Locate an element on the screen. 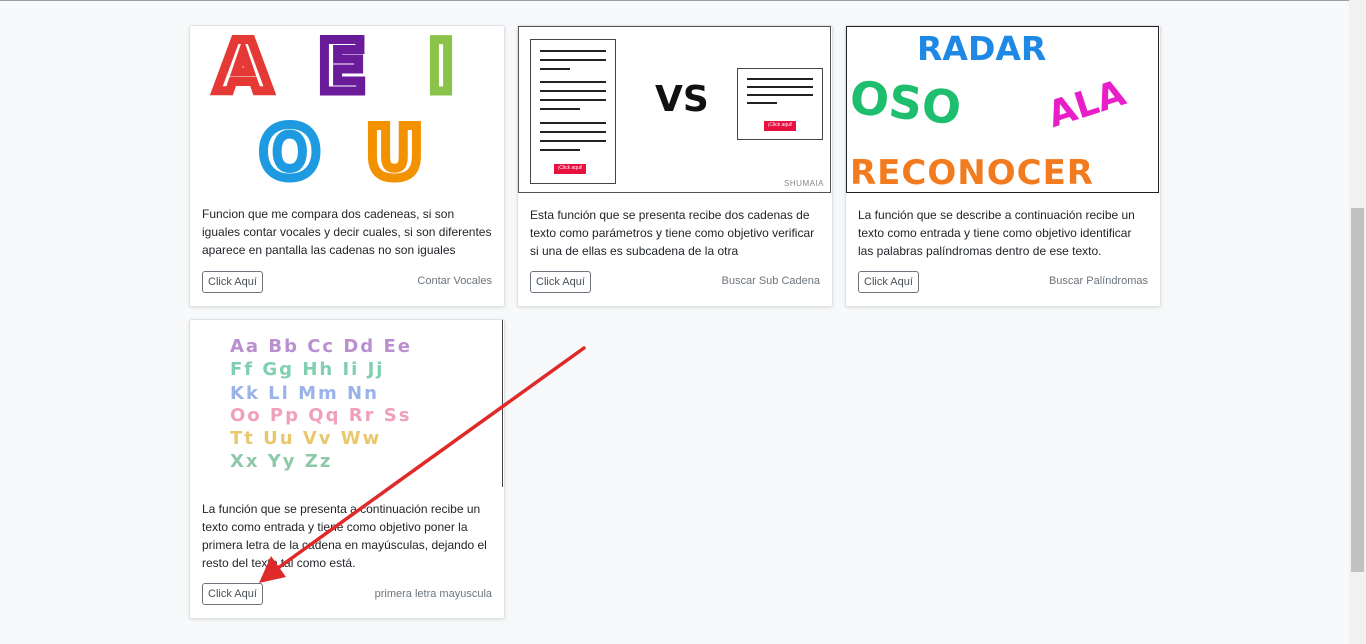  alphabet-row: Oo Pp Qq Rr Ss is located at coordinates (321, 415).